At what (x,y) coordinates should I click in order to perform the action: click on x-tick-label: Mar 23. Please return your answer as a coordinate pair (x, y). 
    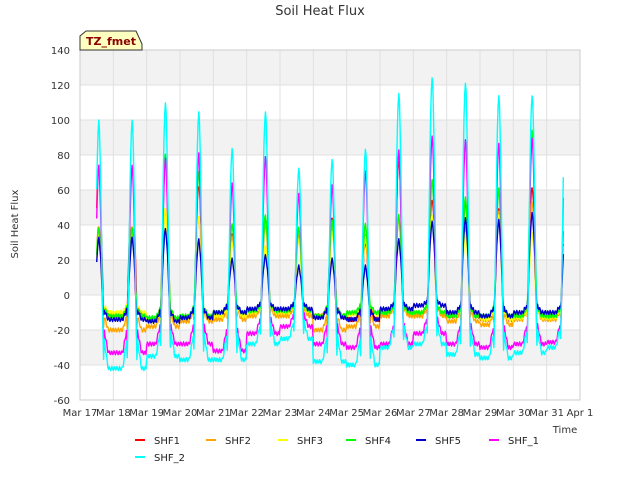
    Looking at the image, I should click on (280, 413).